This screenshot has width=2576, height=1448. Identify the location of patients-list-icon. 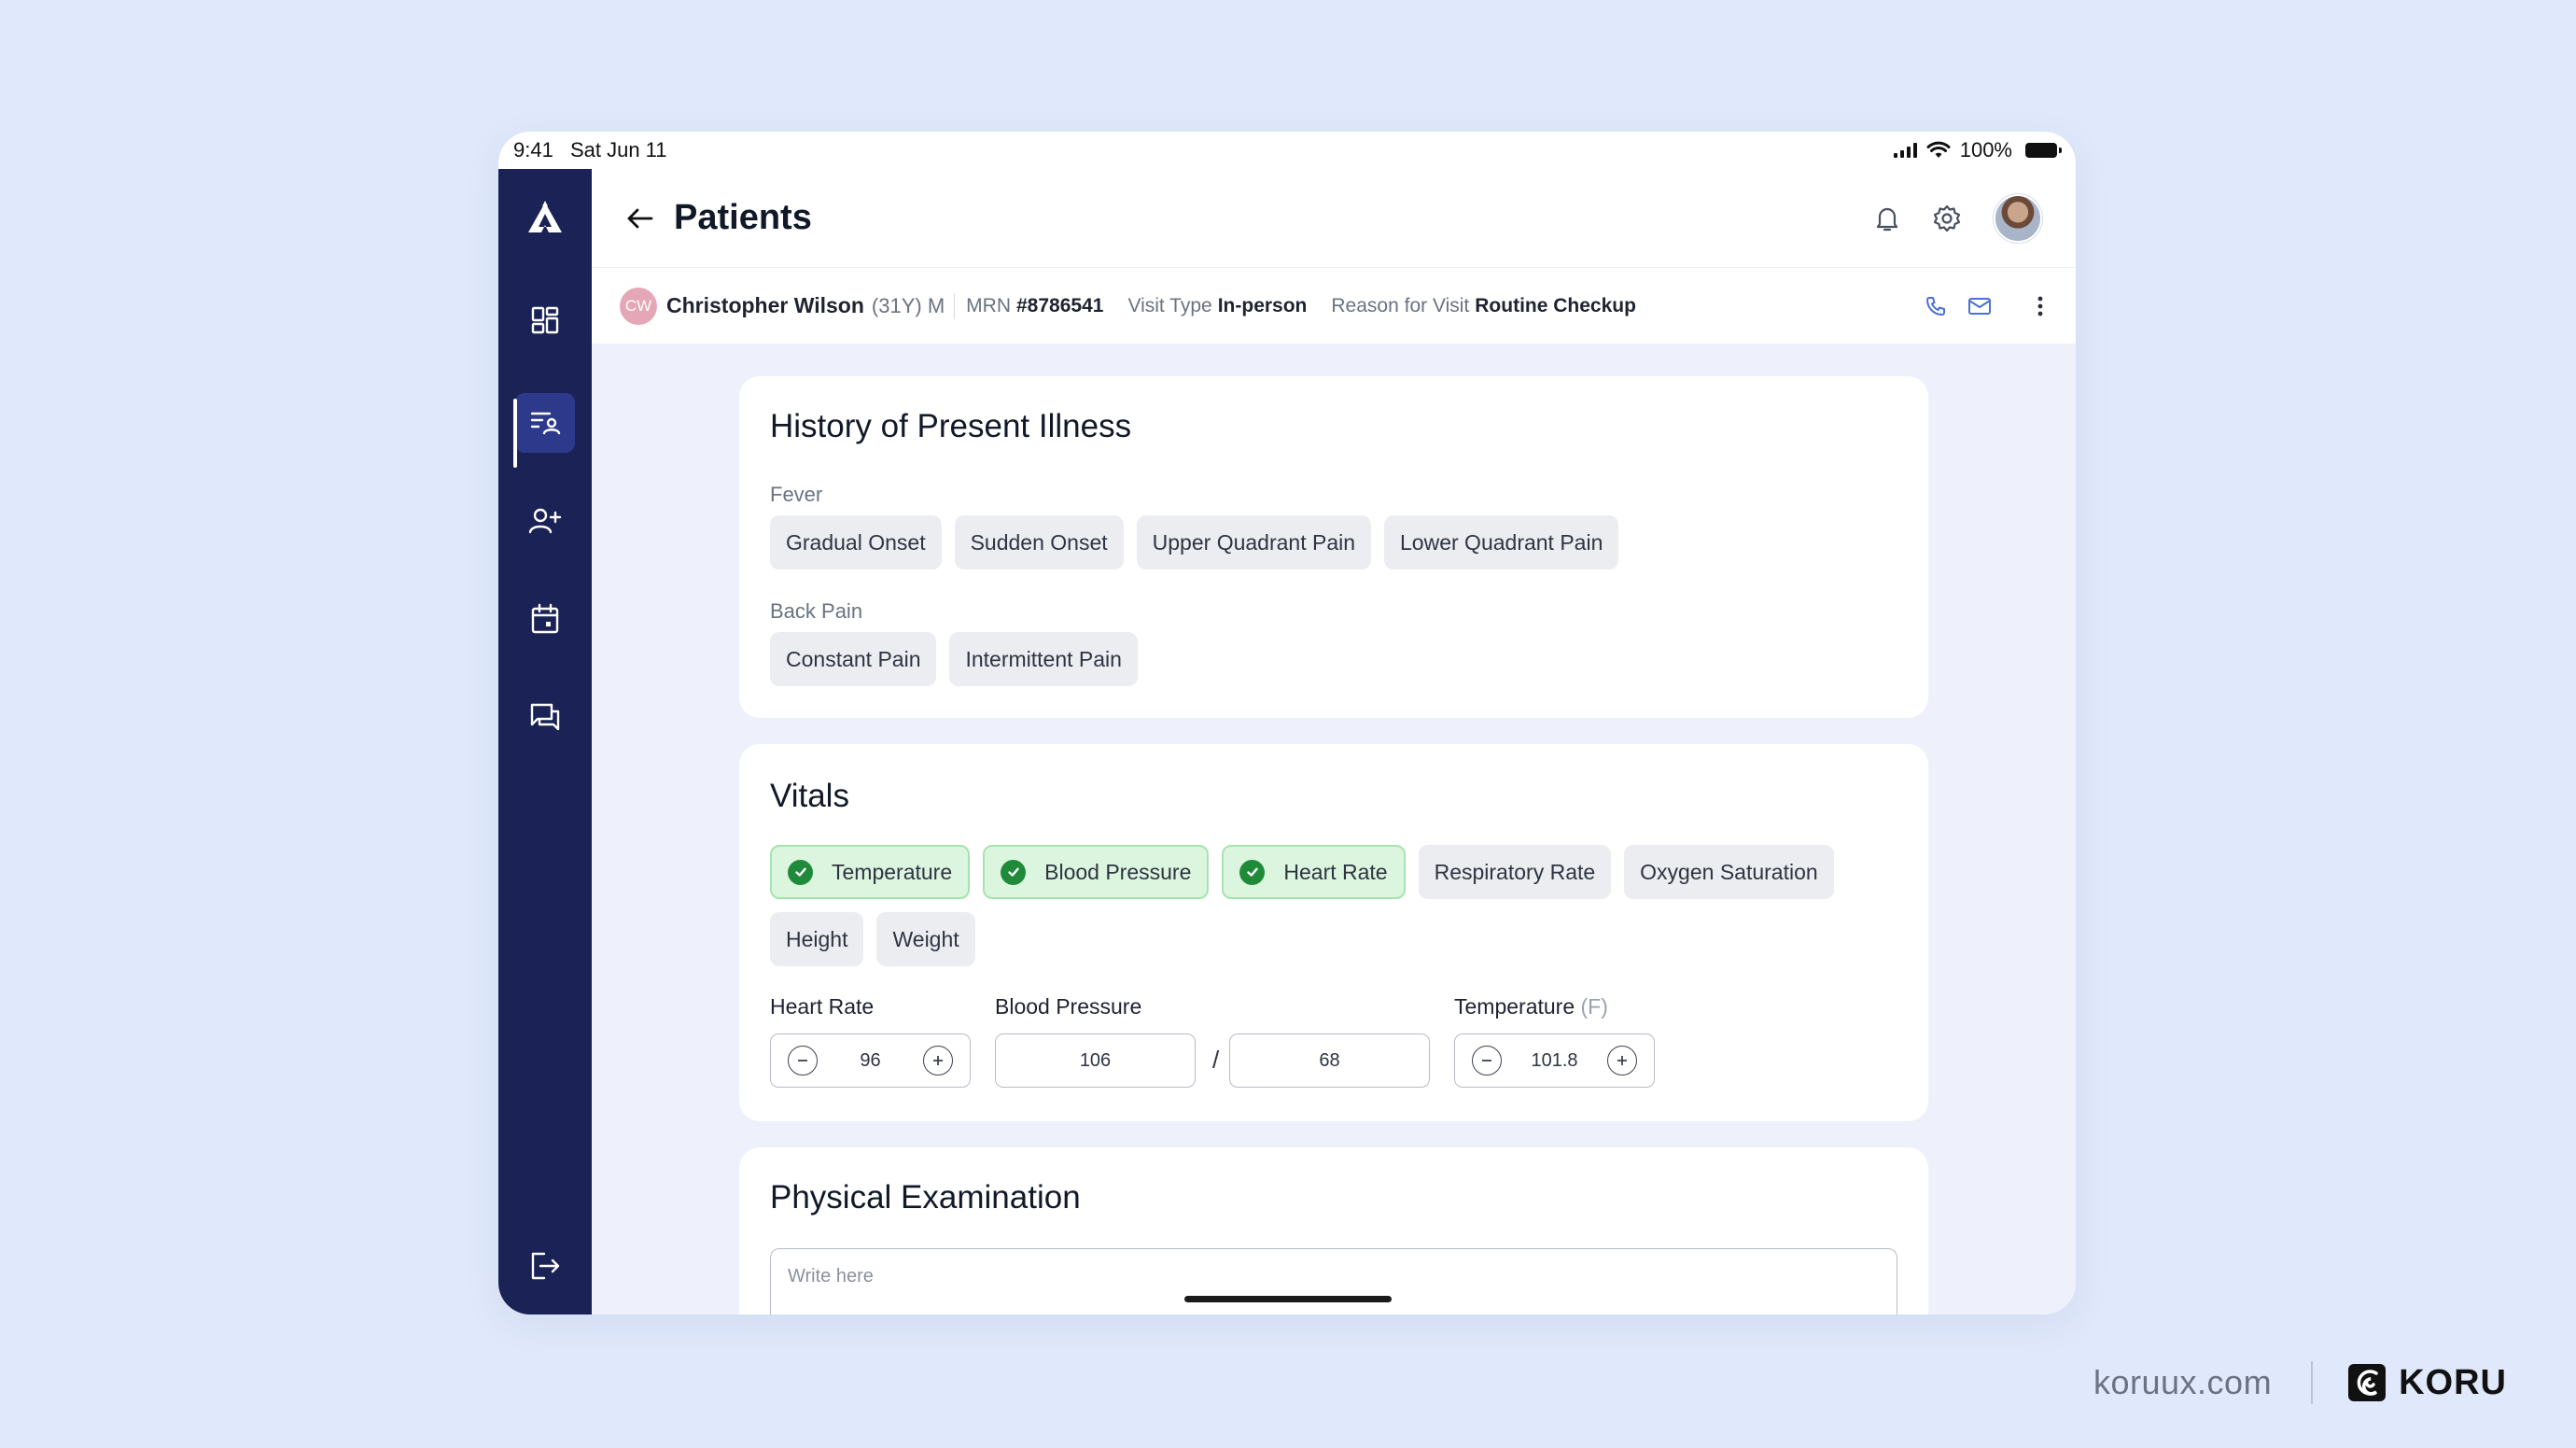
(544, 430).